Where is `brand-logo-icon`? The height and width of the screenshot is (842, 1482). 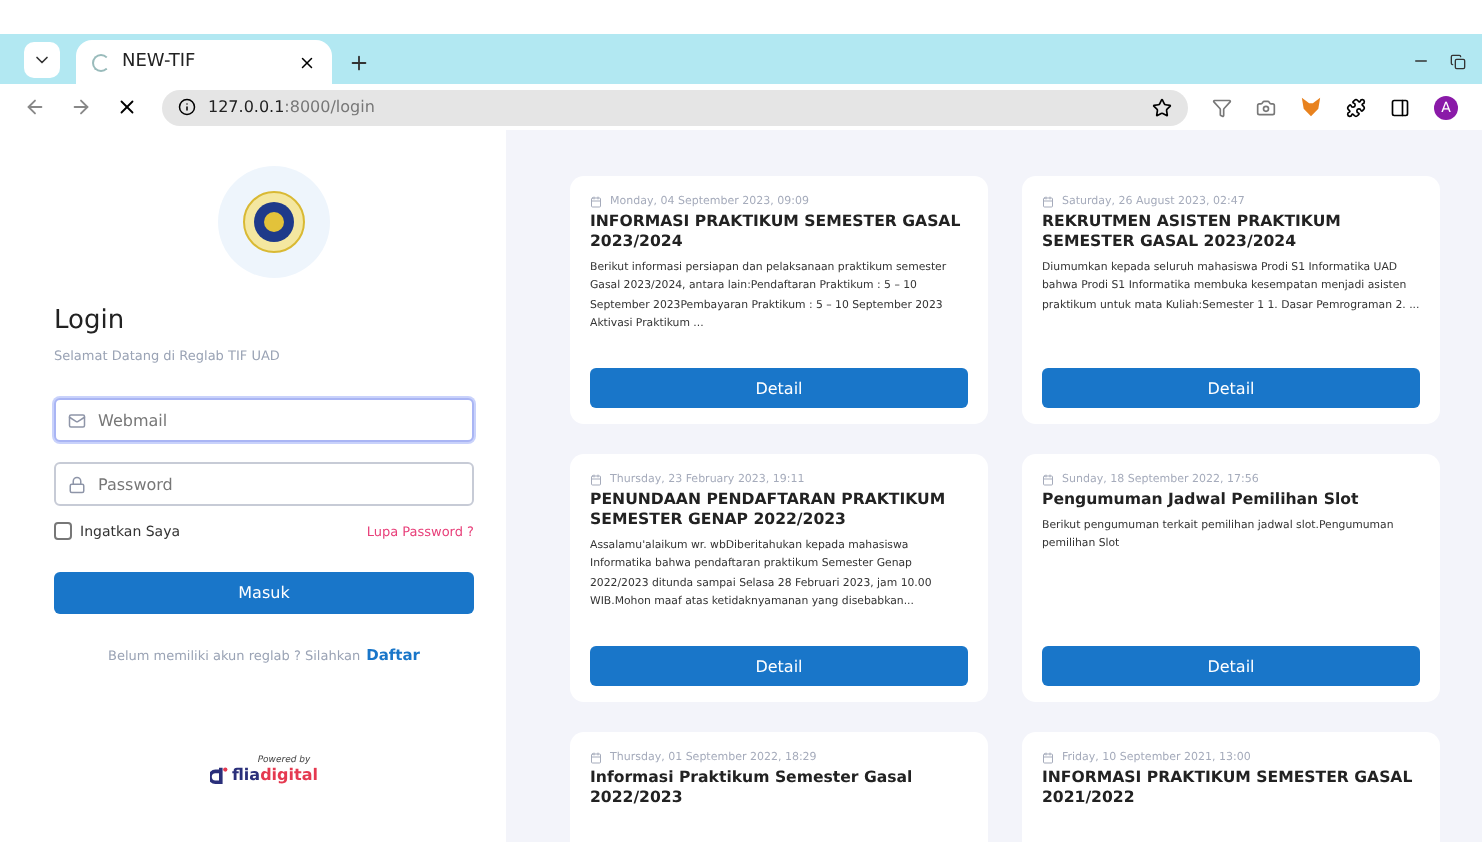 brand-logo-icon is located at coordinates (219, 775).